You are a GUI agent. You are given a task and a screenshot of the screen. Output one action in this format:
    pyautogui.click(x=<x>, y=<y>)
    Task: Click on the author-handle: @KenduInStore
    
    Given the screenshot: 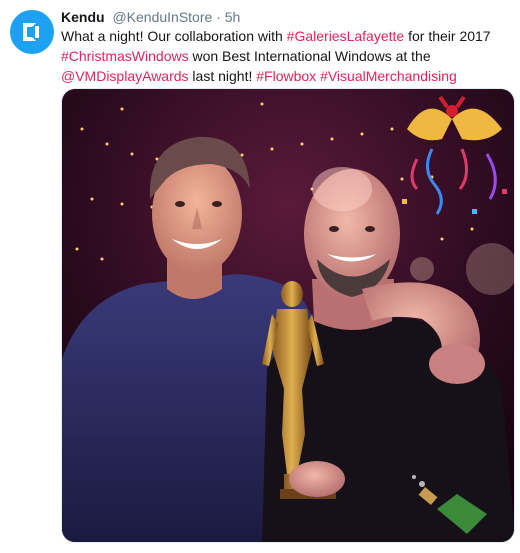 What is the action you would take?
    pyautogui.click(x=162, y=17)
    